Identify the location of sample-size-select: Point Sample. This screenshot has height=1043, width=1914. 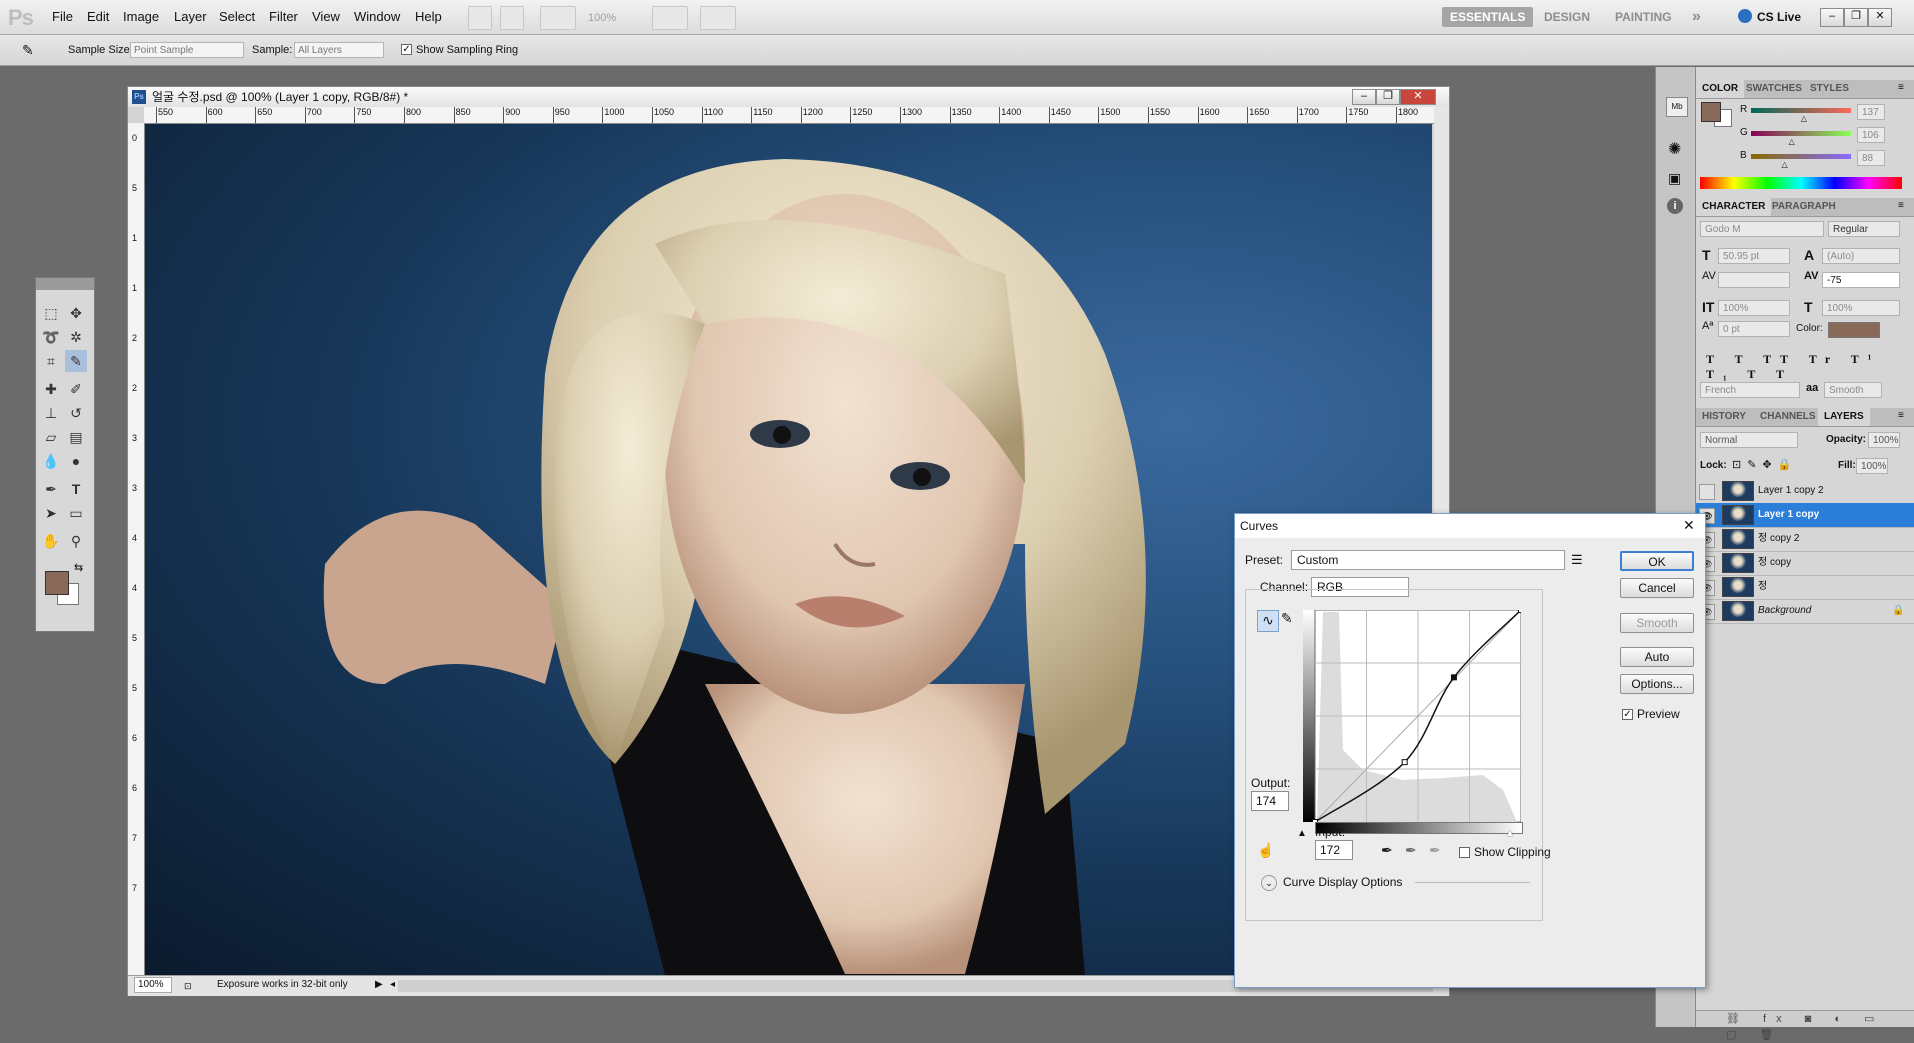
(187, 50).